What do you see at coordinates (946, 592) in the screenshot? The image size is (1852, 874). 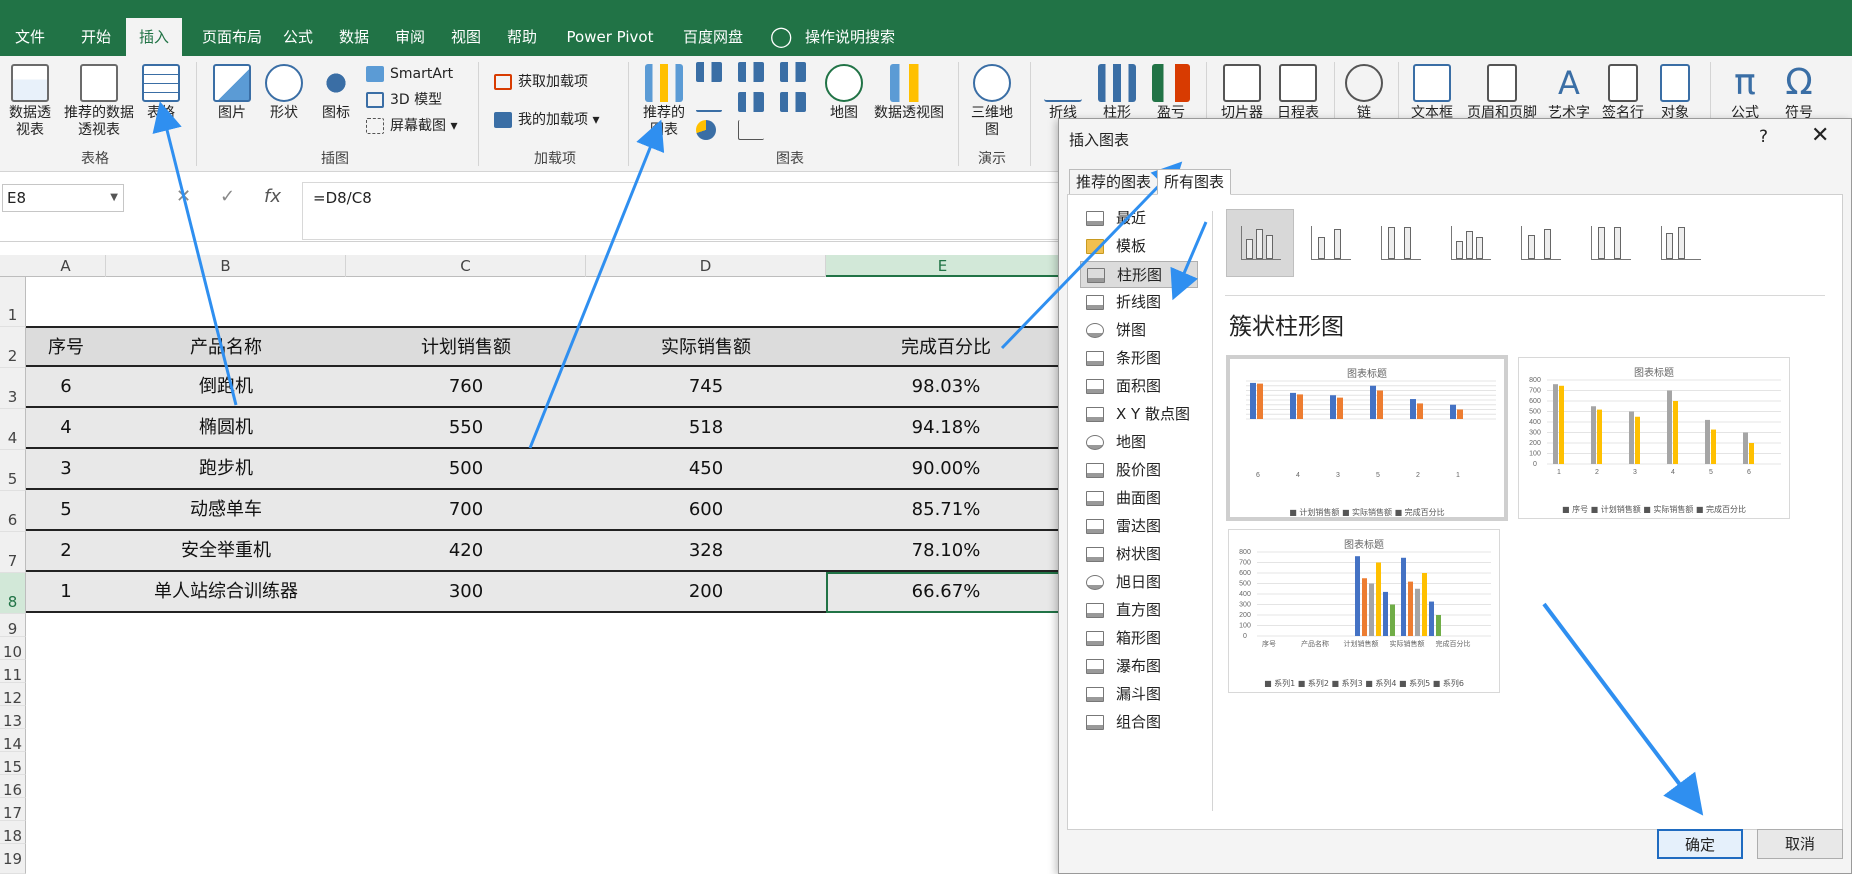 I see `active-cell-e8` at bounding box center [946, 592].